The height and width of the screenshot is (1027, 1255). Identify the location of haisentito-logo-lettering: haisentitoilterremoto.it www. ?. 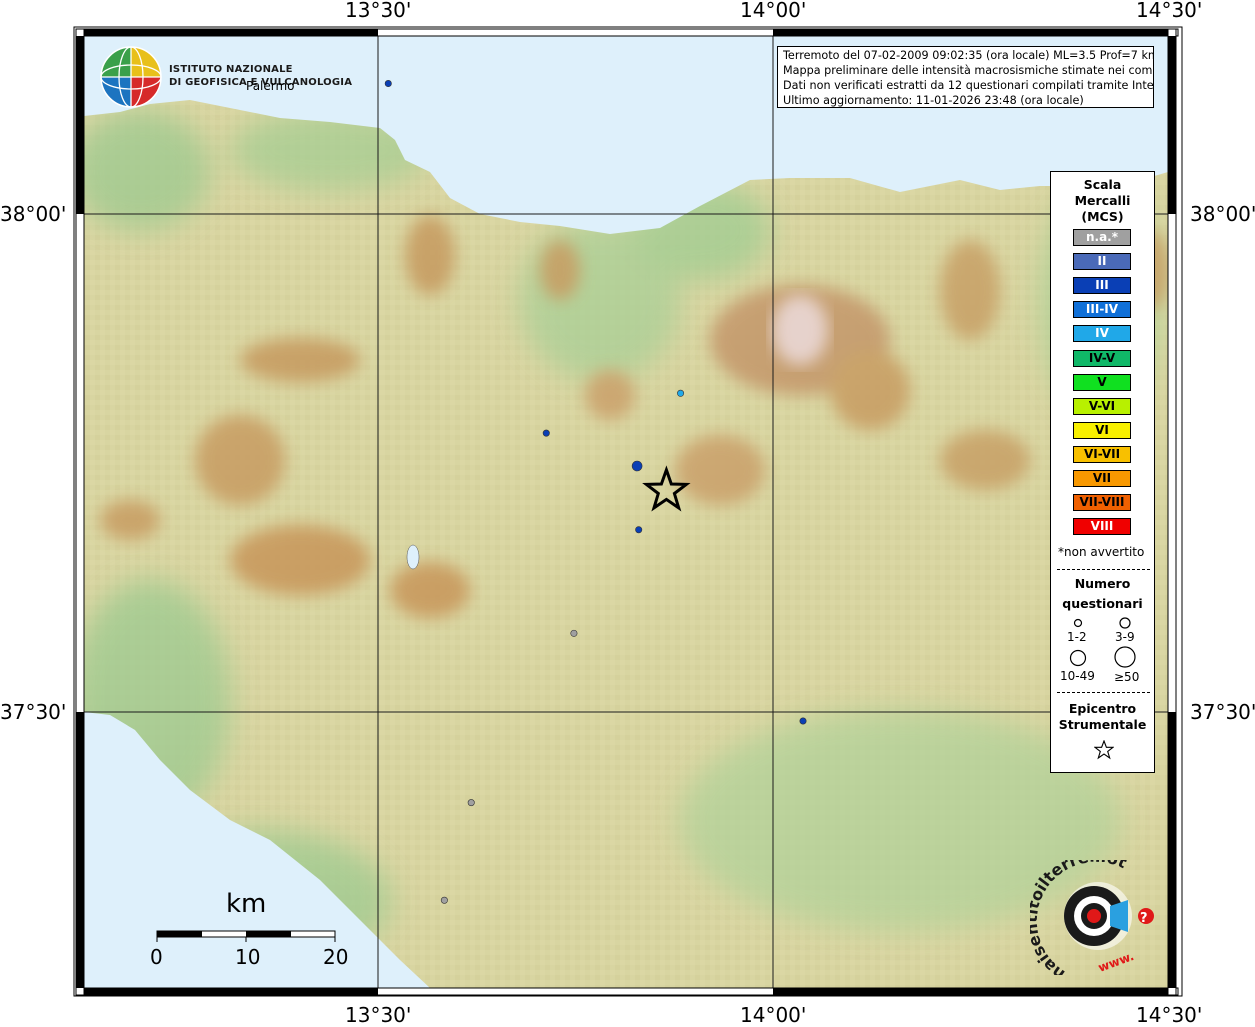
(1089, 917).